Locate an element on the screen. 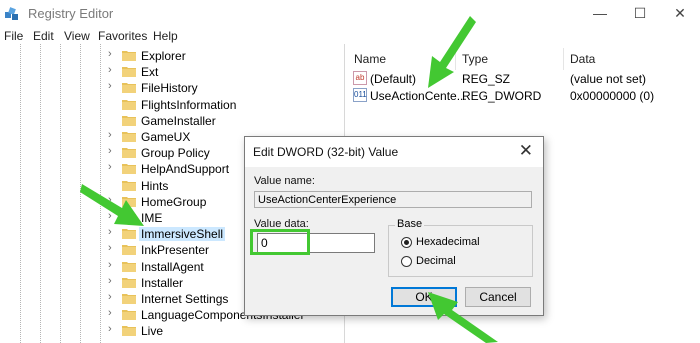 This screenshot has height=343, width=700. tree-item: › Ext is located at coordinates (224, 72).